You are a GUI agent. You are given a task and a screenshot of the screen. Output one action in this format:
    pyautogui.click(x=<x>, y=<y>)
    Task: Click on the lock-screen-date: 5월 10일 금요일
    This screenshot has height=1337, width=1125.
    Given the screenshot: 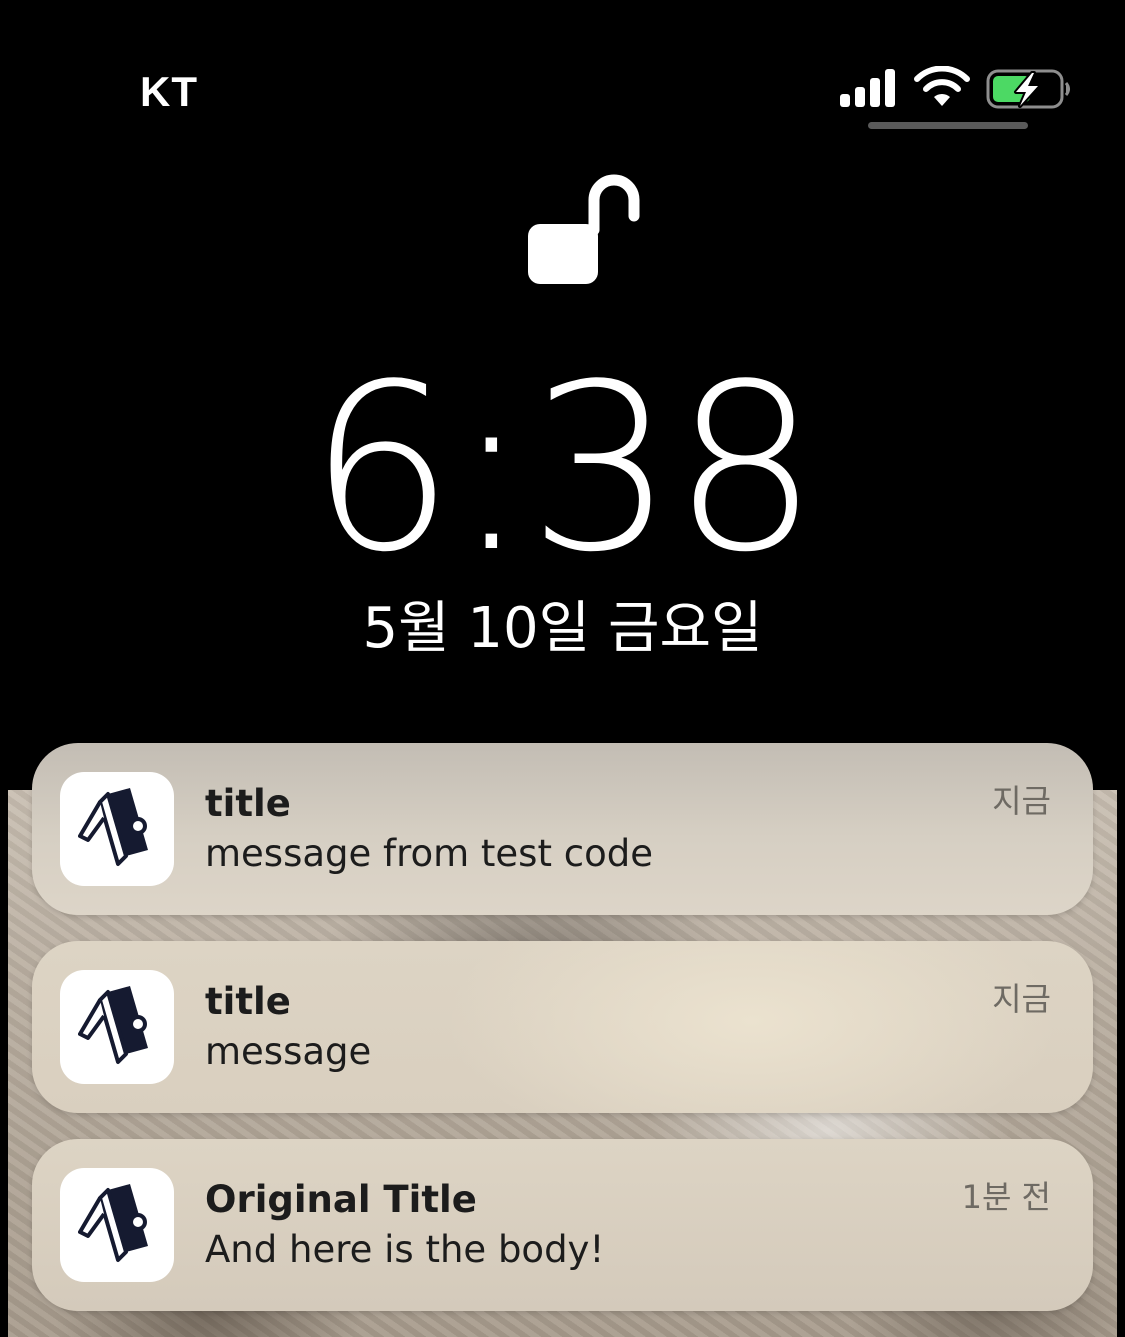 What is the action you would take?
    pyautogui.click(x=562, y=628)
    